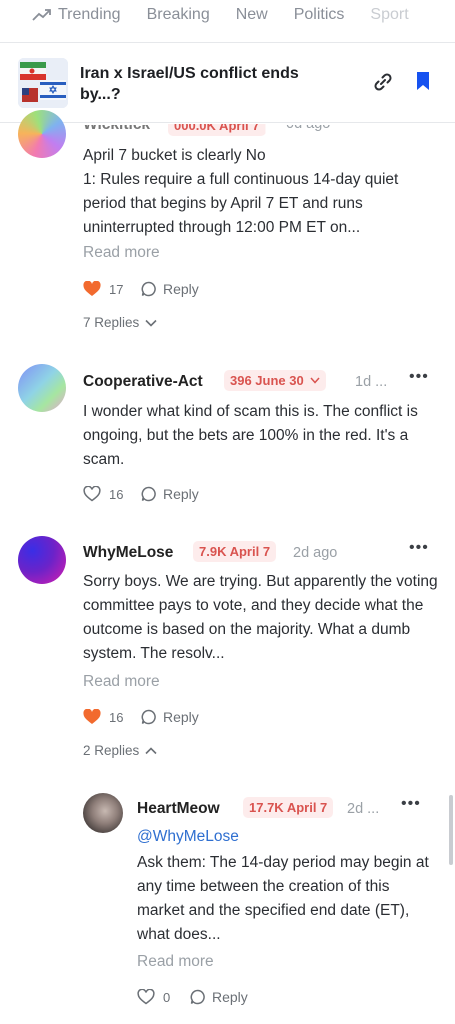  I want to click on position-badge: 396 June 30, so click(275, 380).